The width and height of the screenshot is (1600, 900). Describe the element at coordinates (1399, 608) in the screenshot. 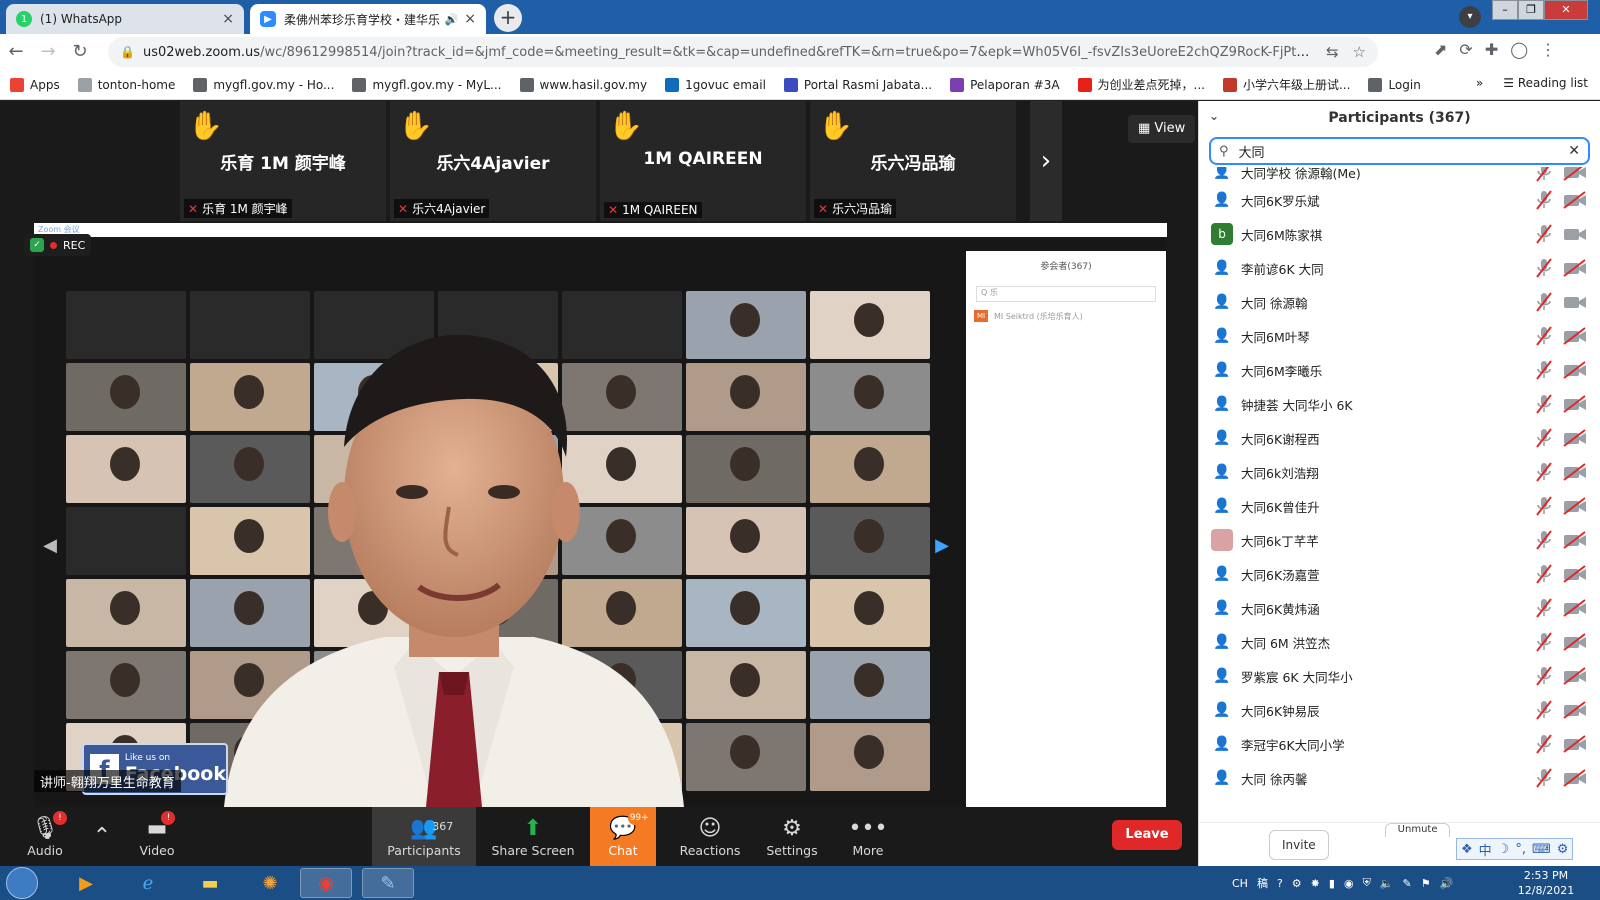

I see `participant-row: 👤 大同6K黄炜涵` at that location.